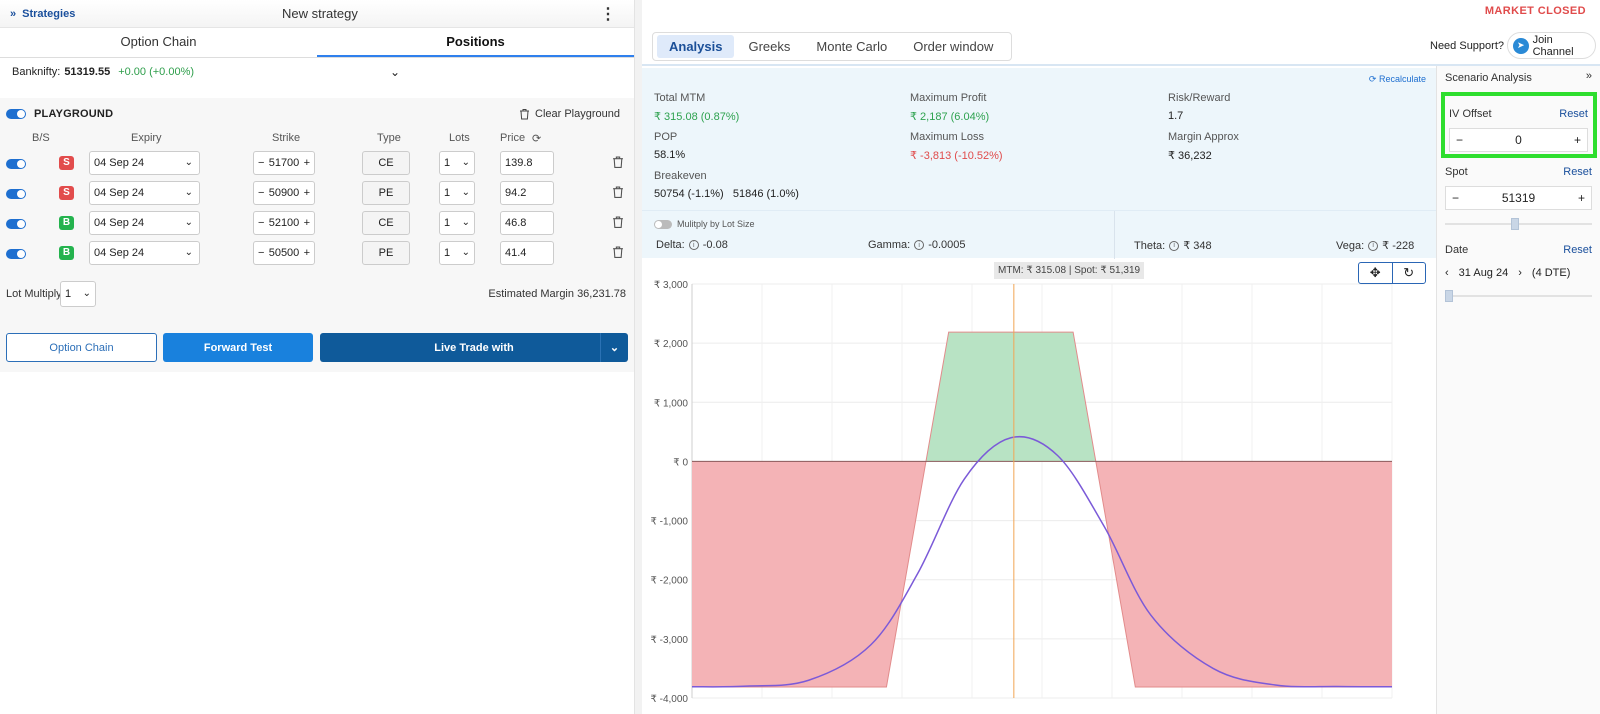  Describe the element at coordinates (1551, 45) in the screenshot. I see `join-channel-button: ➤ Join Channel` at that location.